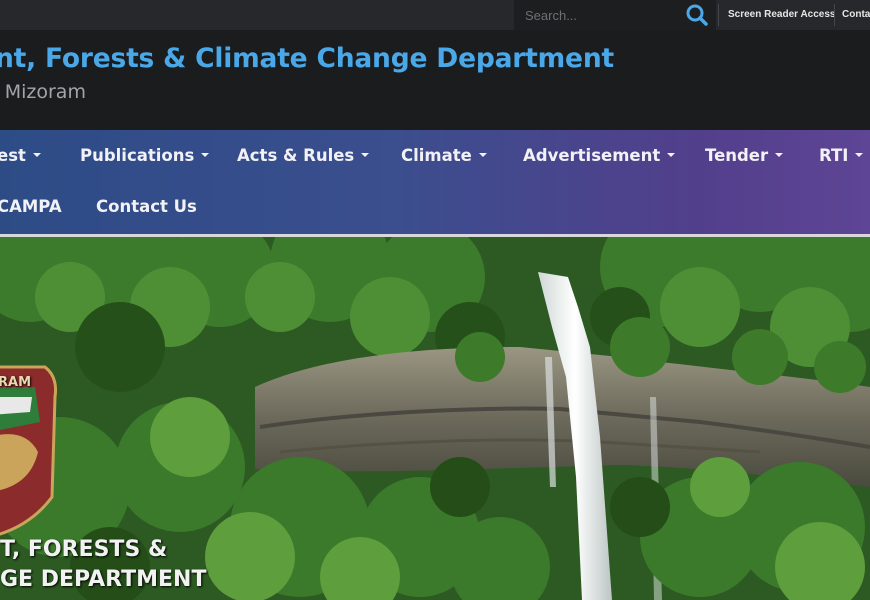 The height and width of the screenshot is (600, 870). What do you see at coordinates (307, 58) in the screenshot?
I see `department-title: nt, Forests & Climate Change Department` at bounding box center [307, 58].